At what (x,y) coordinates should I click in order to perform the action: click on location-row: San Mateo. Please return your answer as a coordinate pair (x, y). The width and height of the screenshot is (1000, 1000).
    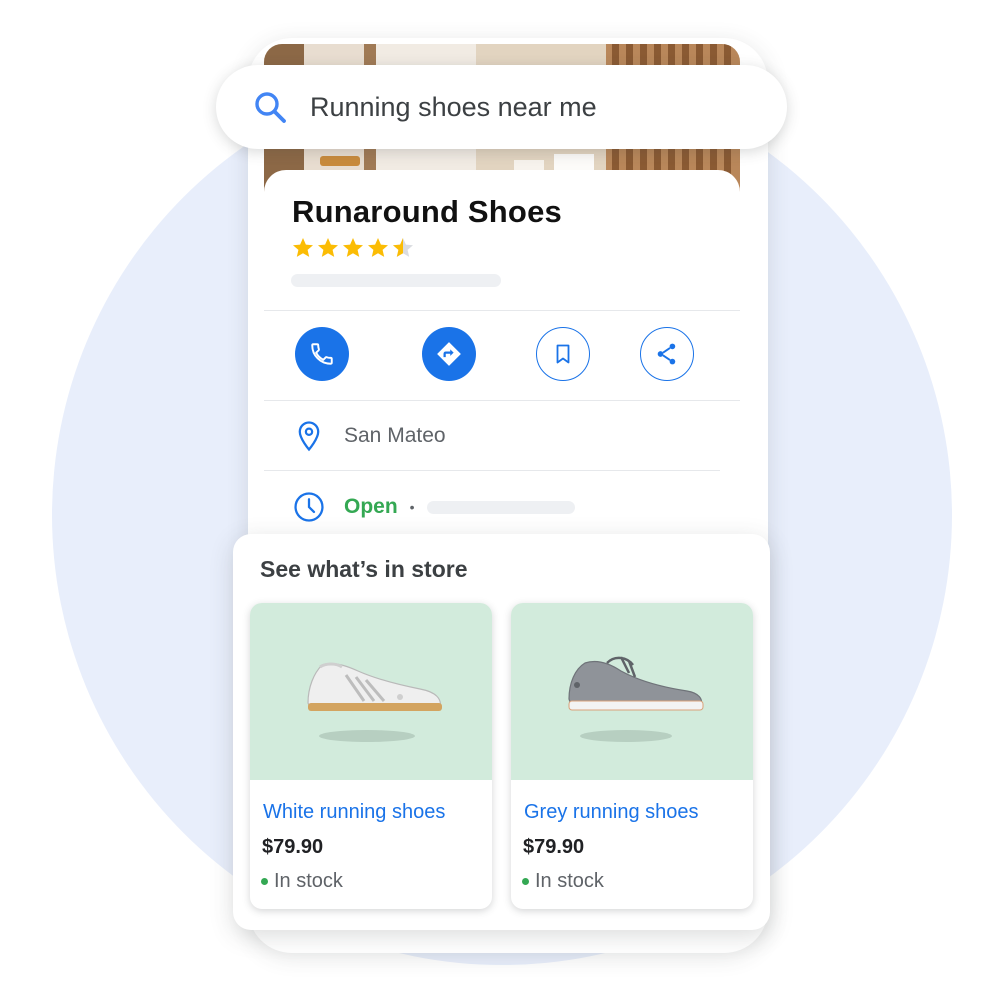
    Looking at the image, I should click on (369, 436).